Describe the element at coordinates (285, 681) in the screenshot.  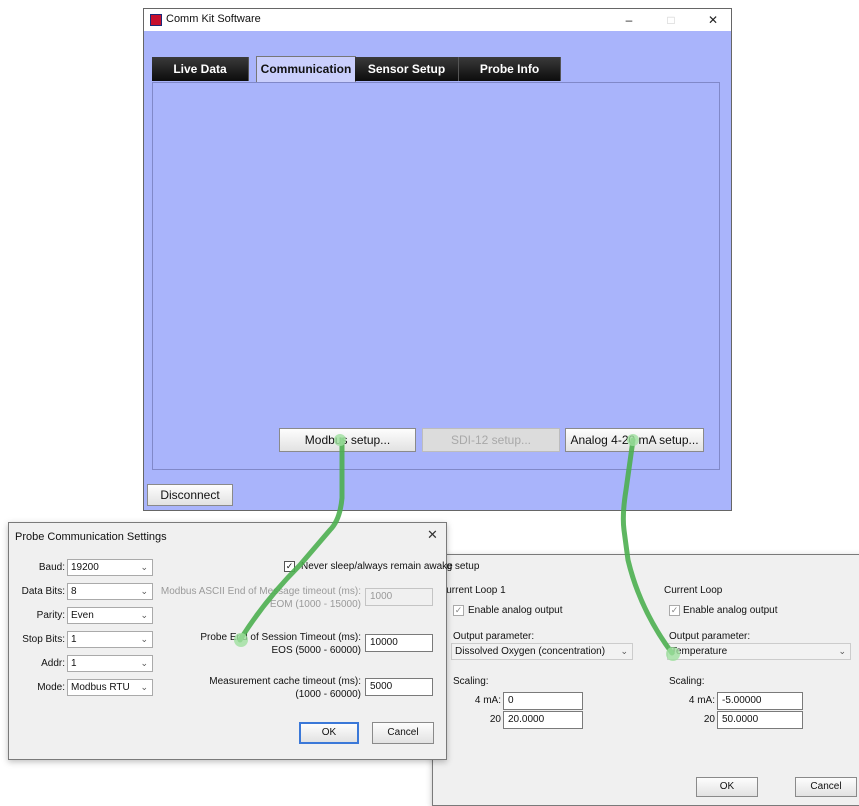
I see `cache-timeout-label: Measurement cache timeout (ms):` at that location.